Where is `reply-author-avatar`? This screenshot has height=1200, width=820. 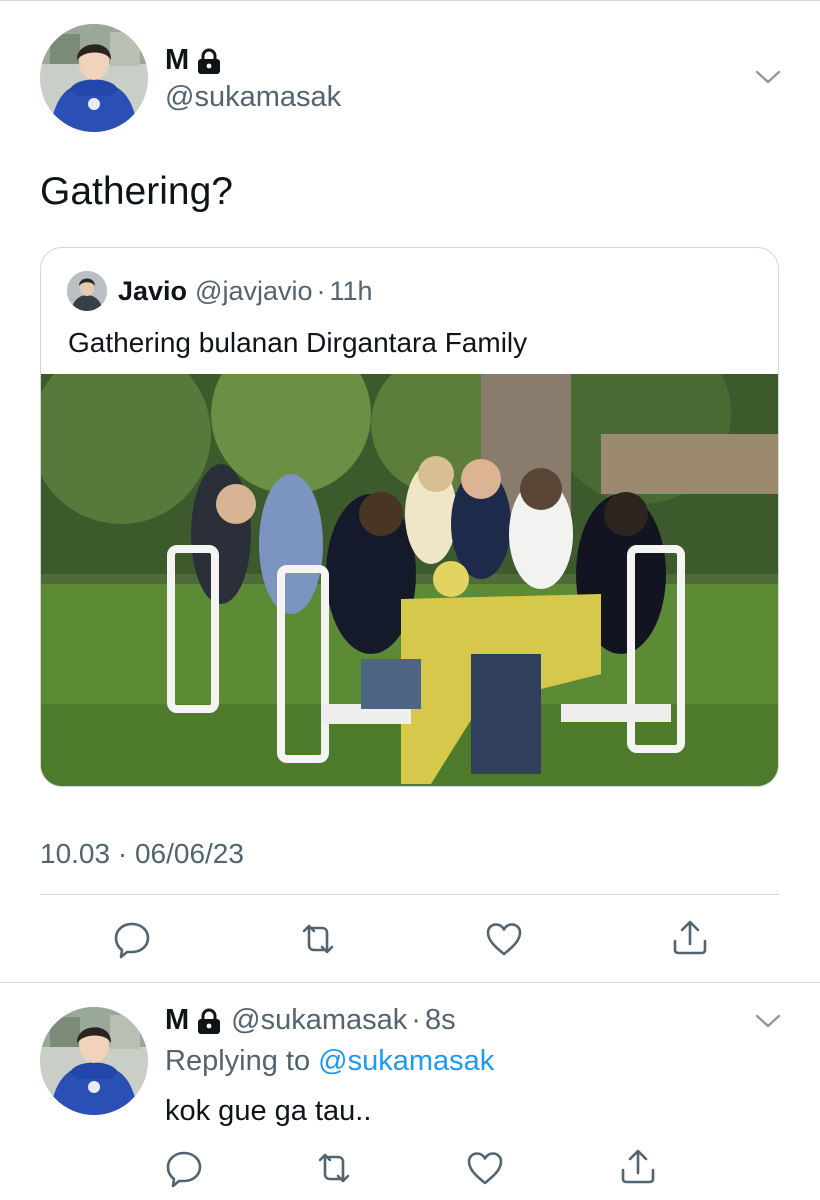
reply-author-avatar is located at coordinates (94, 1061).